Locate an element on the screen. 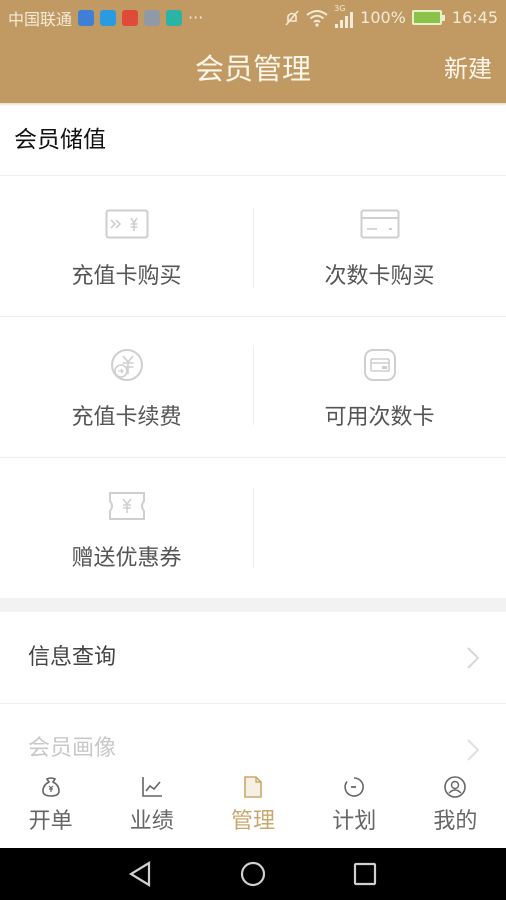 The image size is (506, 900). tab-label: 开单 is located at coordinates (50, 821).